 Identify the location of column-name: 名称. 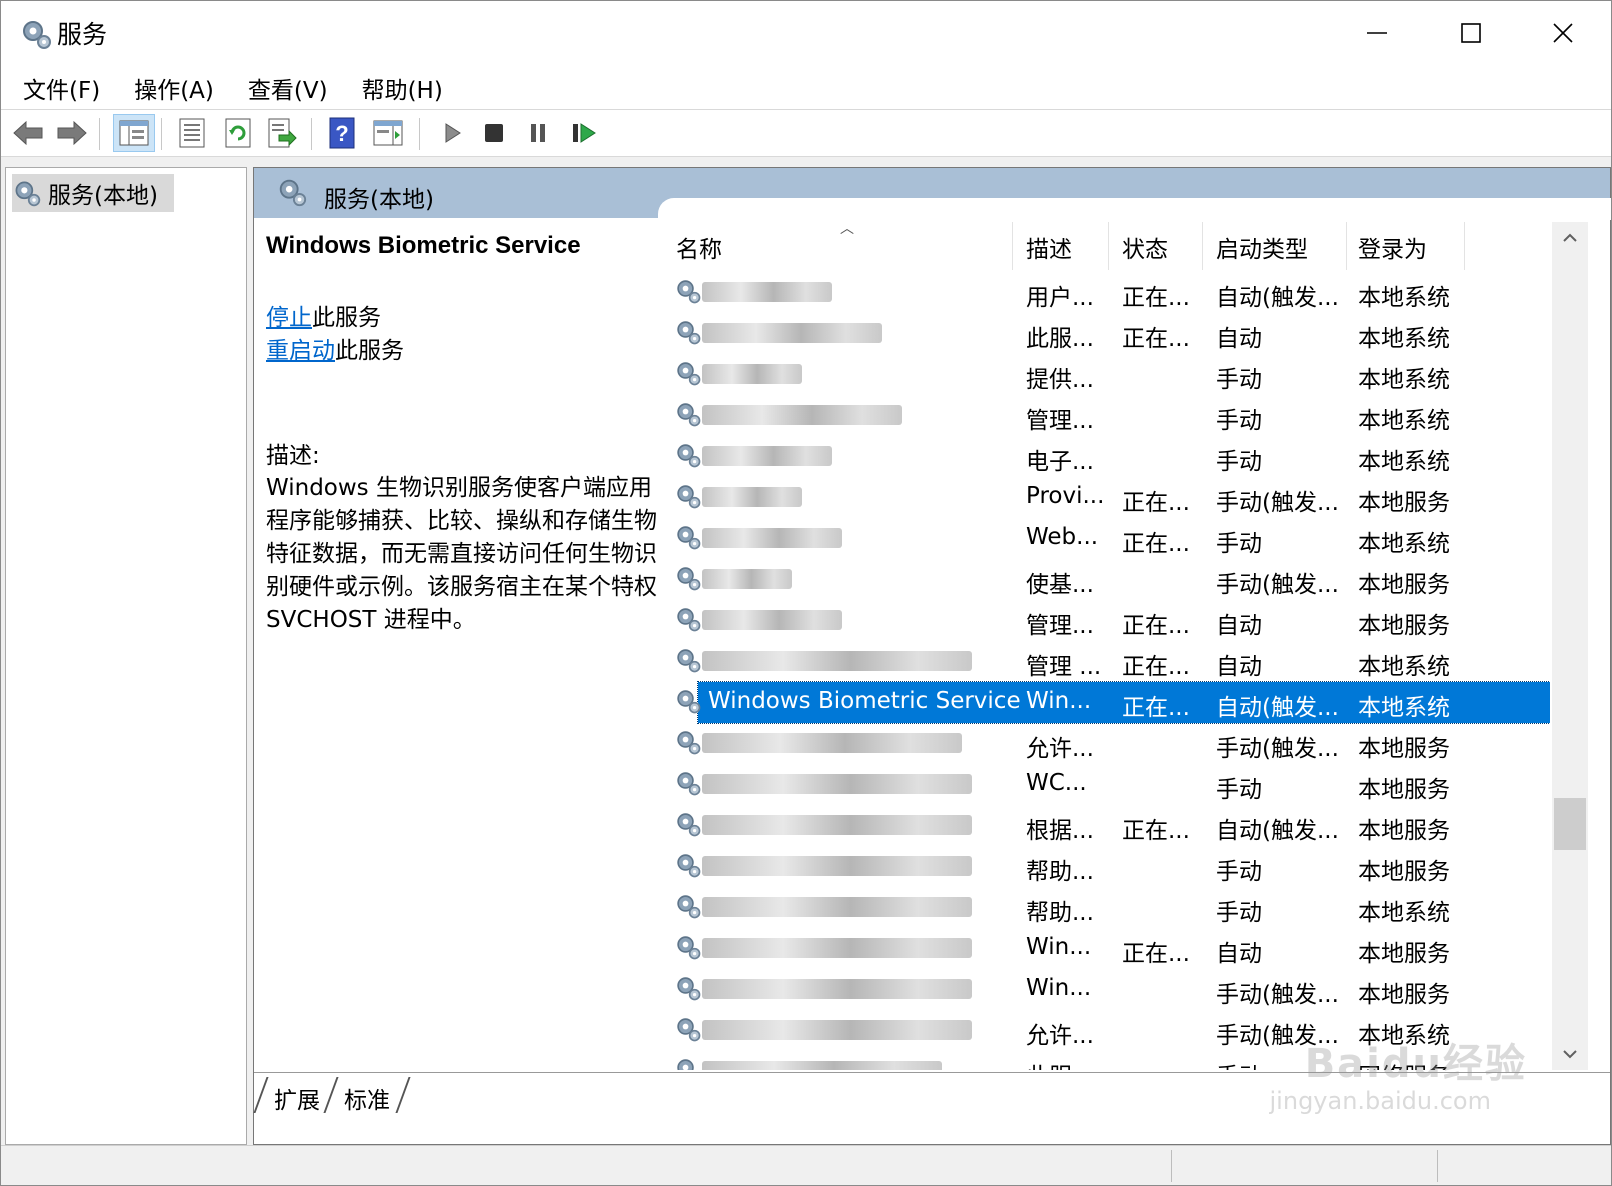
(699, 248).